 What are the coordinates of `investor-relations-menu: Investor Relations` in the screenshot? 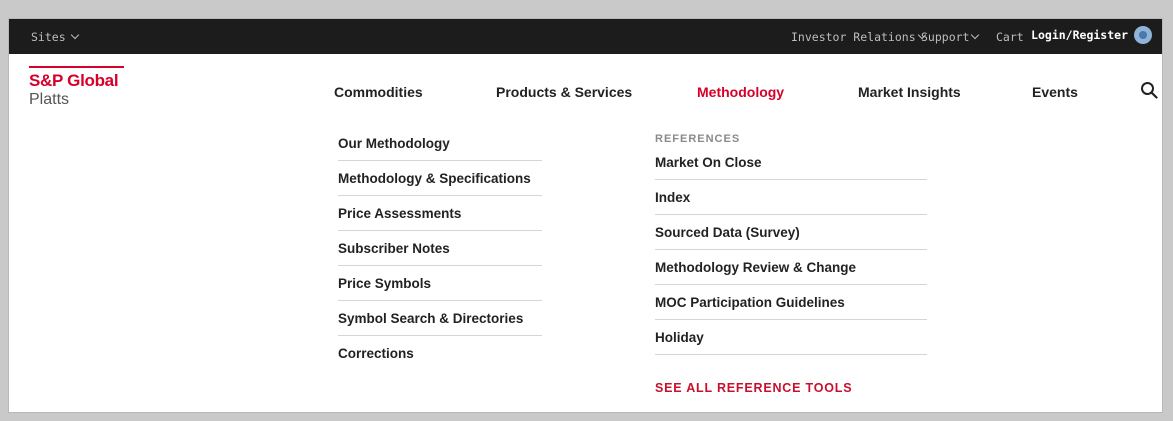 It's located at (858, 37).